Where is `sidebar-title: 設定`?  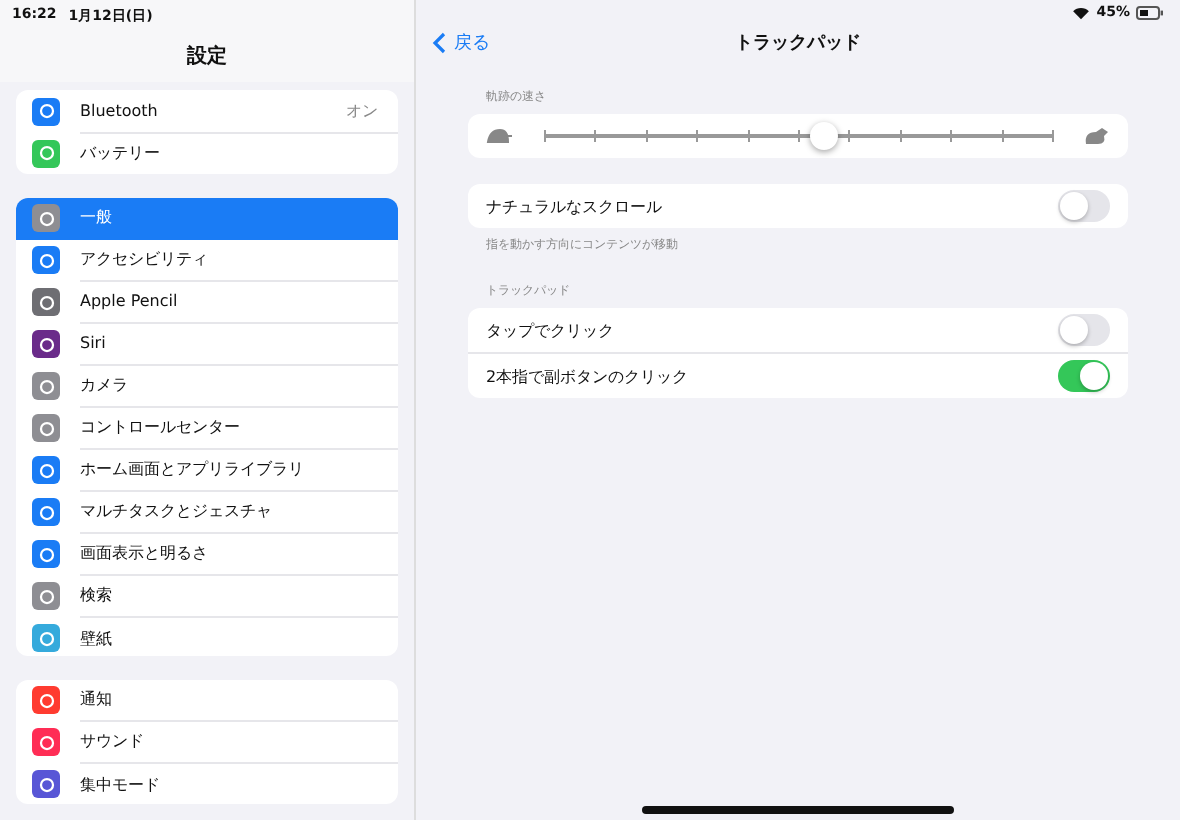
sidebar-title: 設定 is located at coordinates (206, 56).